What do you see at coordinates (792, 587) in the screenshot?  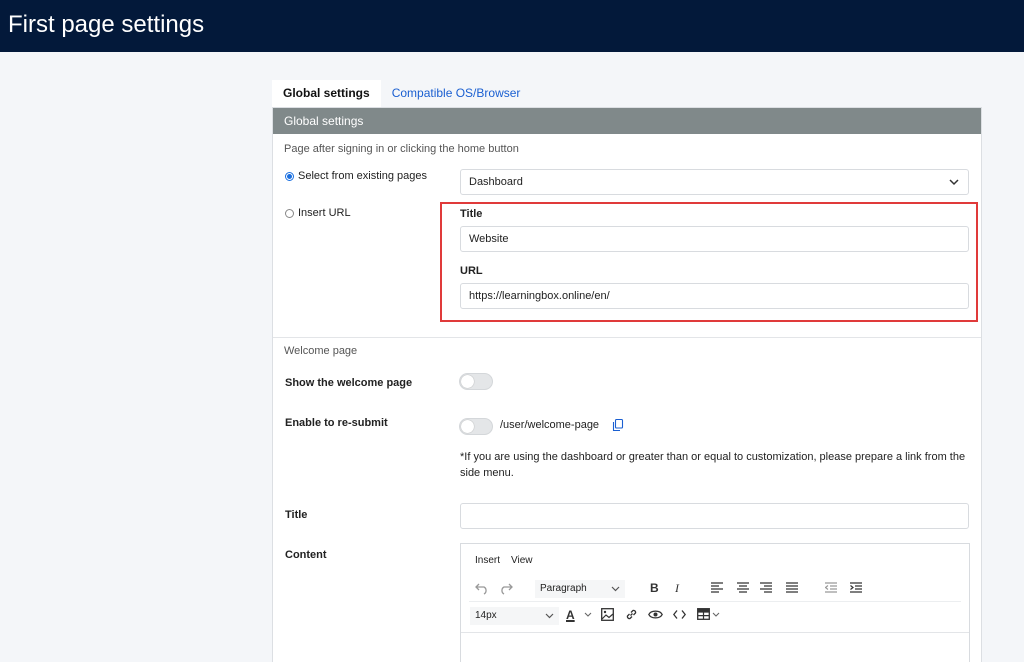 I see `align-justify-icon` at bounding box center [792, 587].